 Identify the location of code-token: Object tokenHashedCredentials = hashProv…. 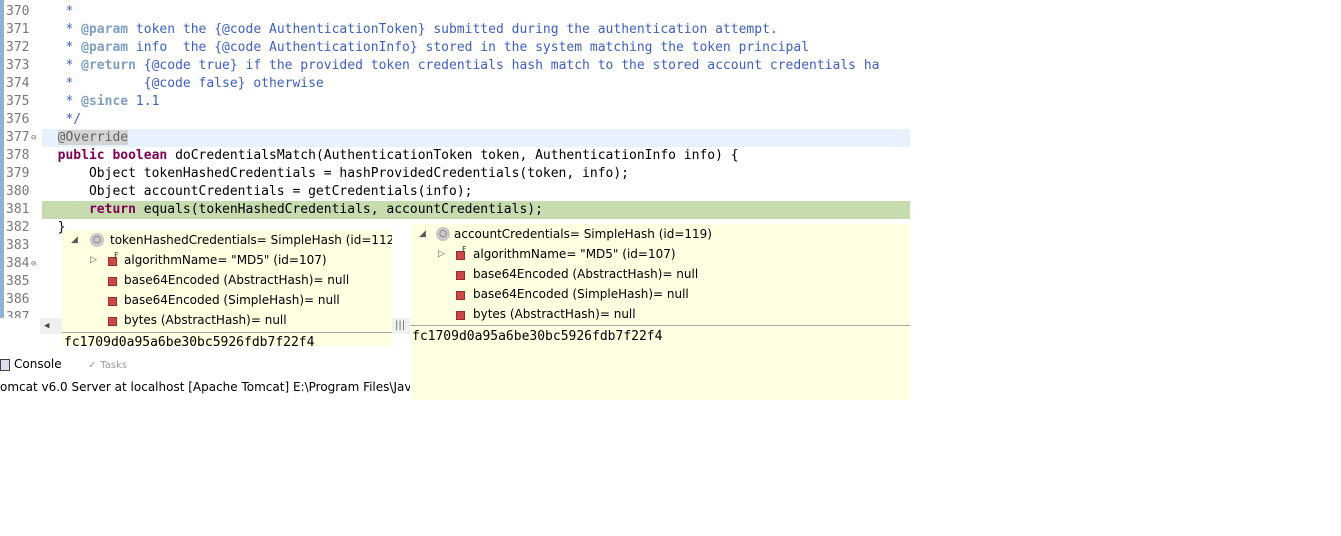
(335, 173).